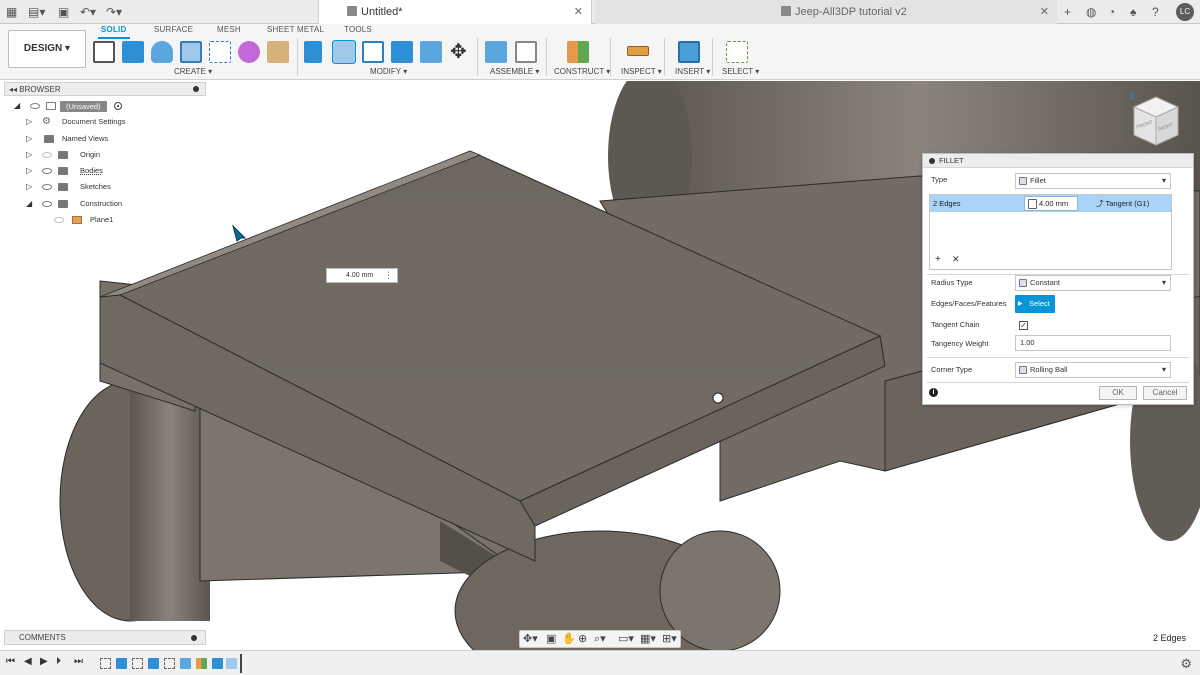 The image size is (1200, 675). Describe the element at coordinates (105, 155) in the screenshot. I see `tree-item-origin: ▷ Origin` at that location.